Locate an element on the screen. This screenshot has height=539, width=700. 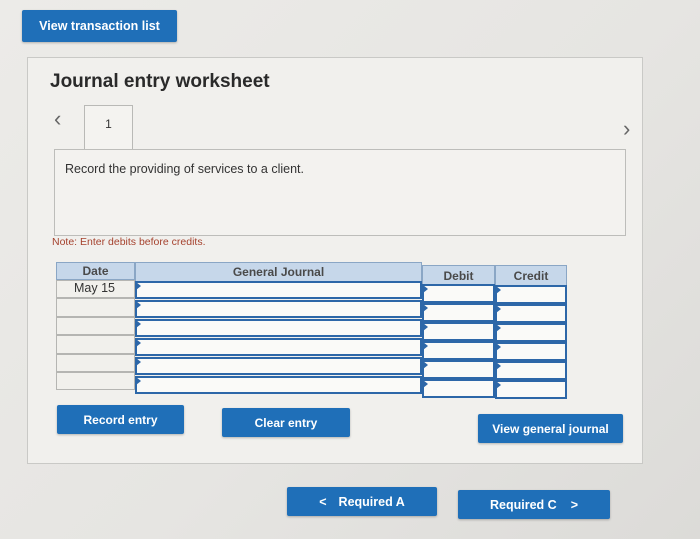
chevron-right-icon: › is located at coordinates (626, 129).